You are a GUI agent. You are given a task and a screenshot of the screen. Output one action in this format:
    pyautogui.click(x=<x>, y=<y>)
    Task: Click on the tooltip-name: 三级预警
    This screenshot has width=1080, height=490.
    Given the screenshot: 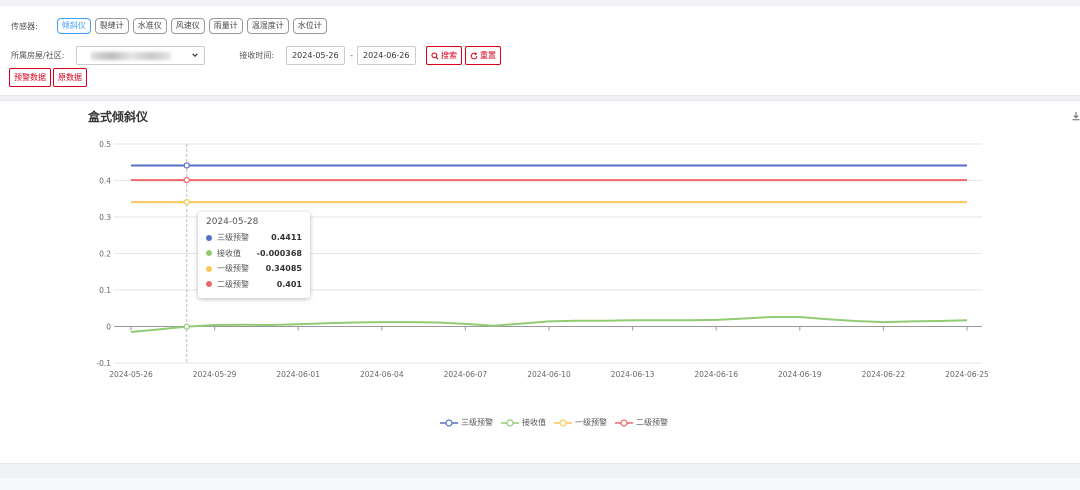 What is the action you would take?
    pyautogui.click(x=233, y=238)
    